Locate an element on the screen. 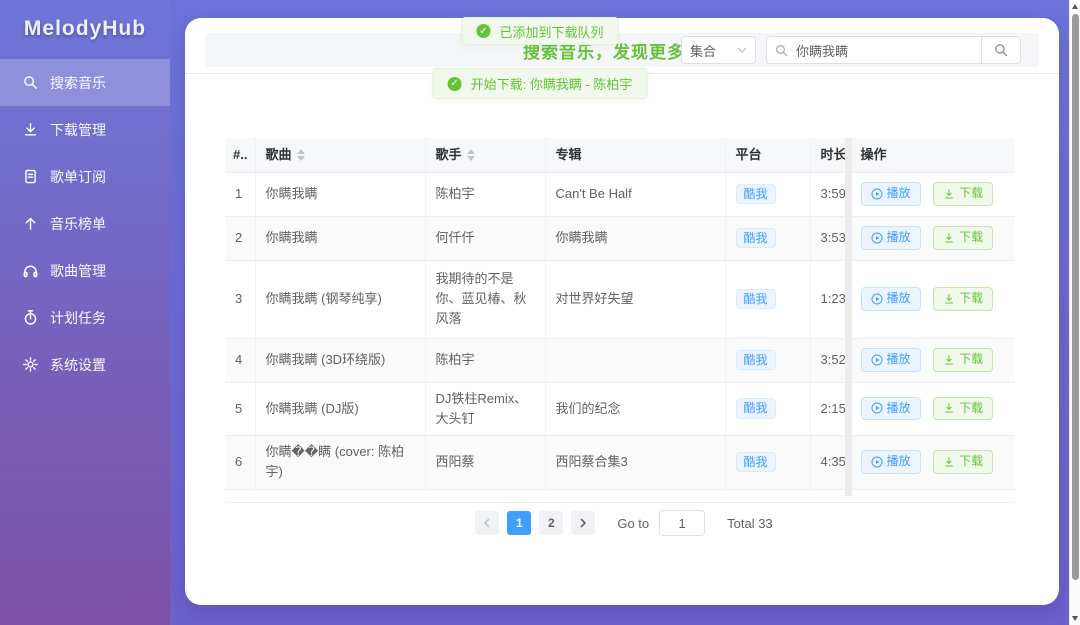 The height and width of the screenshot is (625, 1080). album-cell is located at coordinates (635, 360).